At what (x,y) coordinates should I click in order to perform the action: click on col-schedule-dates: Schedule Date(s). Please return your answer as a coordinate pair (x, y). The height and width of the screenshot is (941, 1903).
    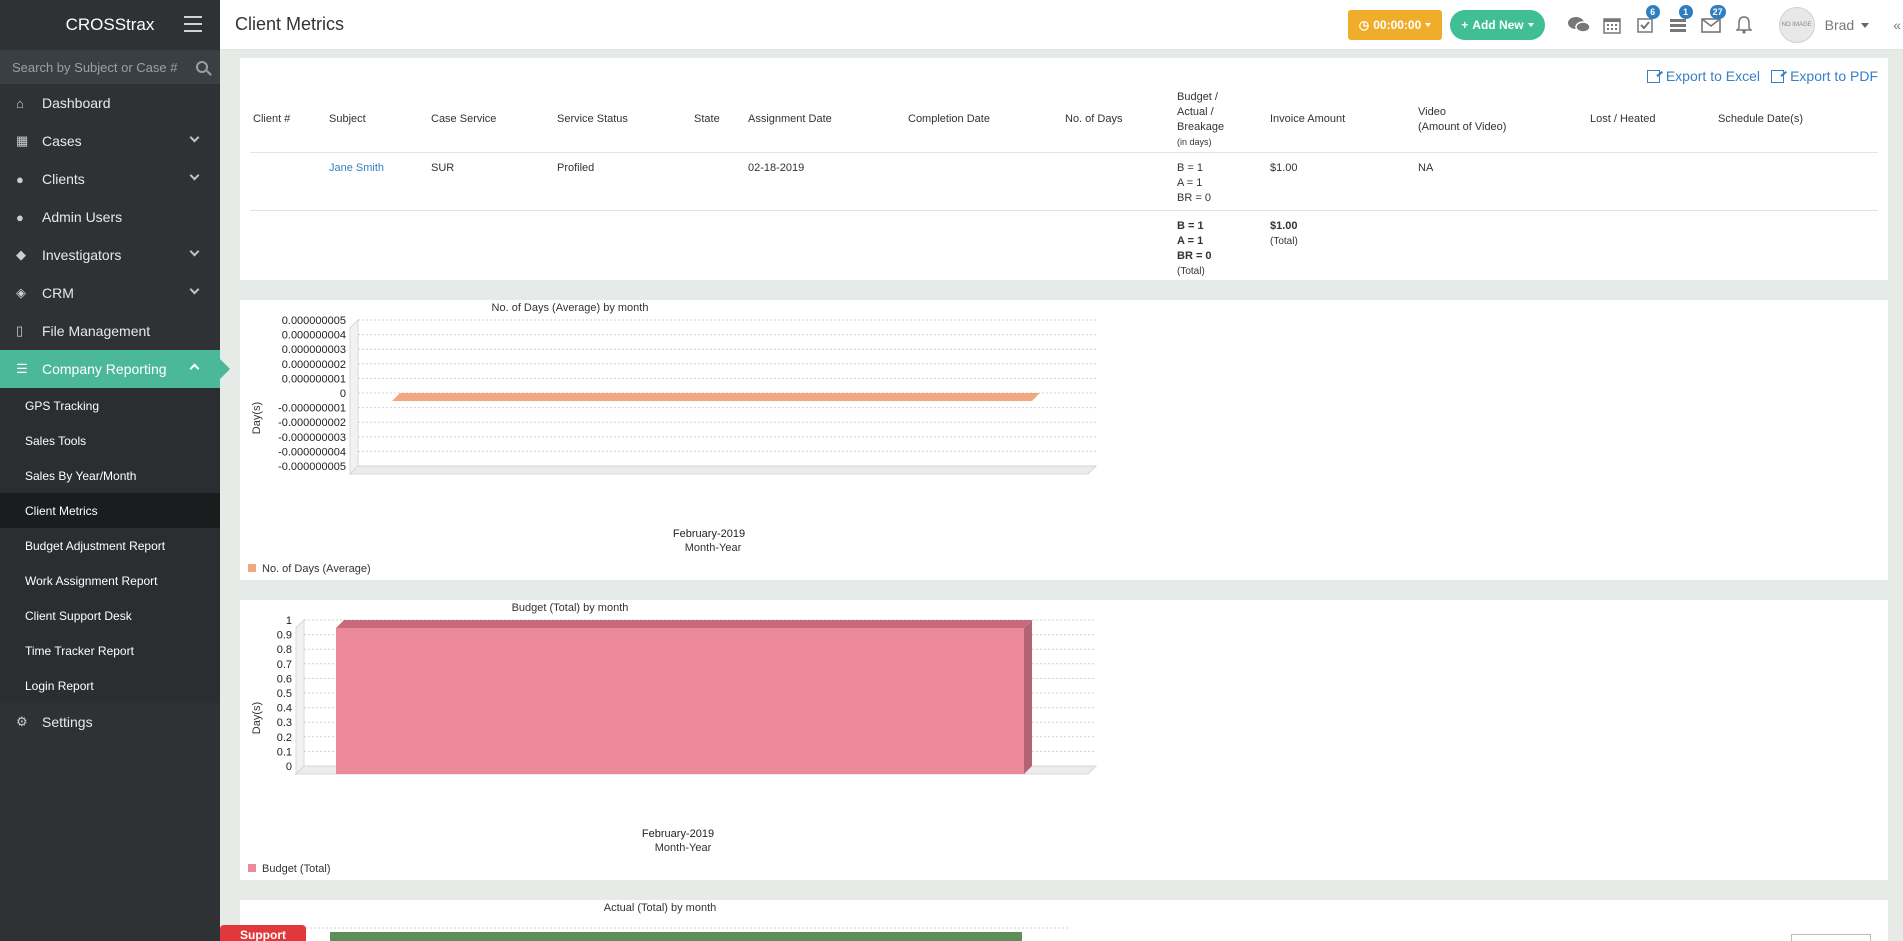
    Looking at the image, I should click on (1796, 120).